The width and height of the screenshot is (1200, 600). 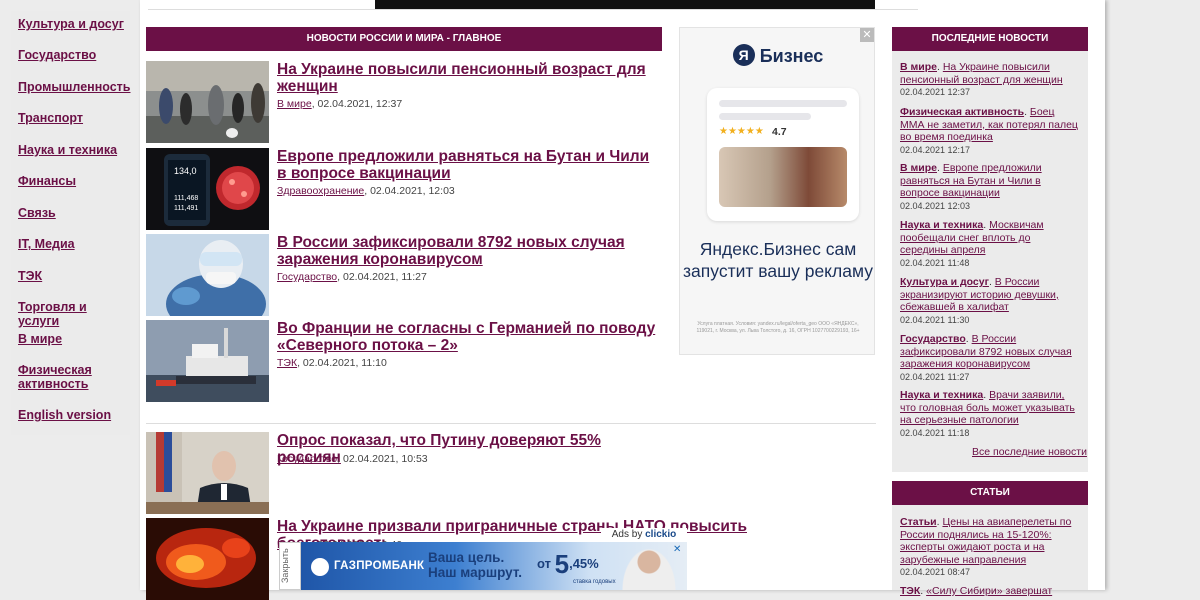 What do you see at coordinates (72, 244) in the screenshot?
I see `nav-item-it-media: IT, Медиа` at bounding box center [72, 244].